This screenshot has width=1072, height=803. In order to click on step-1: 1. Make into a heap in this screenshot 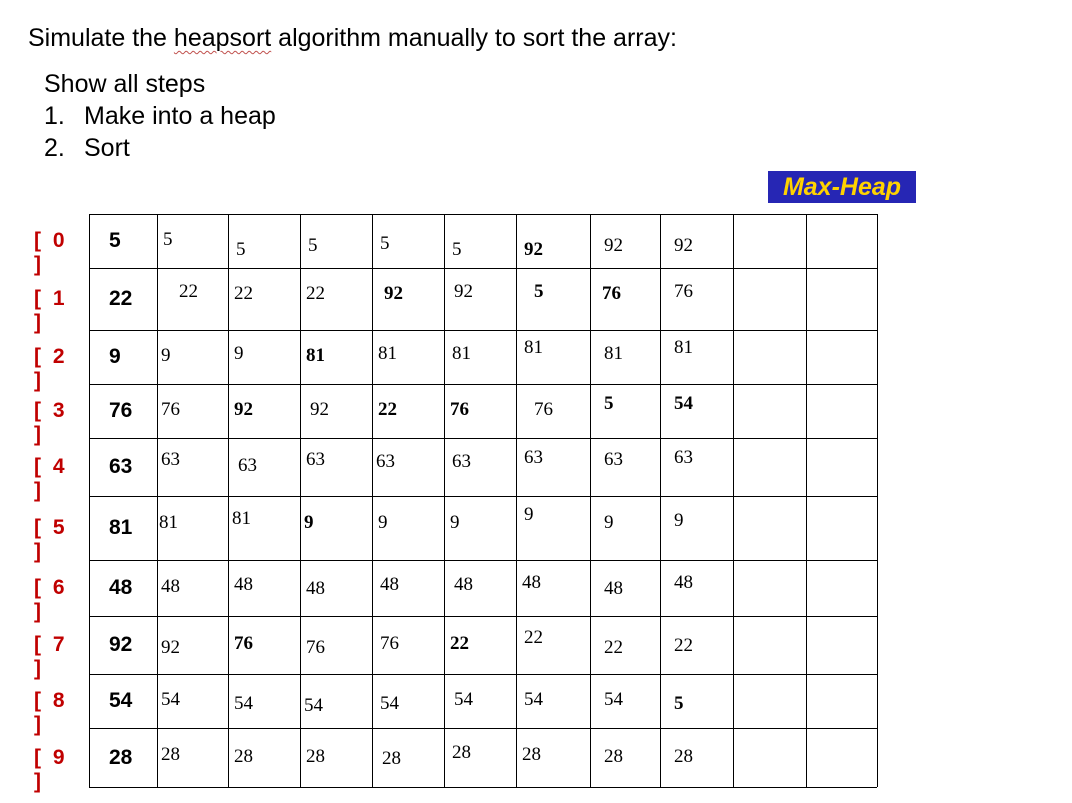, I will do `click(160, 116)`.